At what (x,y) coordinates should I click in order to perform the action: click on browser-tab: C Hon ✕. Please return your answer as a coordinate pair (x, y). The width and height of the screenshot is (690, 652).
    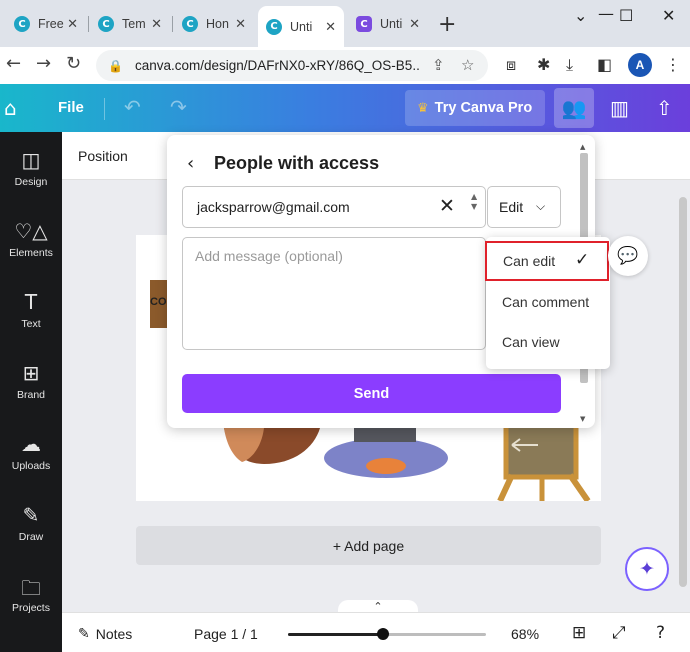
    Looking at the image, I should click on (214, 24).